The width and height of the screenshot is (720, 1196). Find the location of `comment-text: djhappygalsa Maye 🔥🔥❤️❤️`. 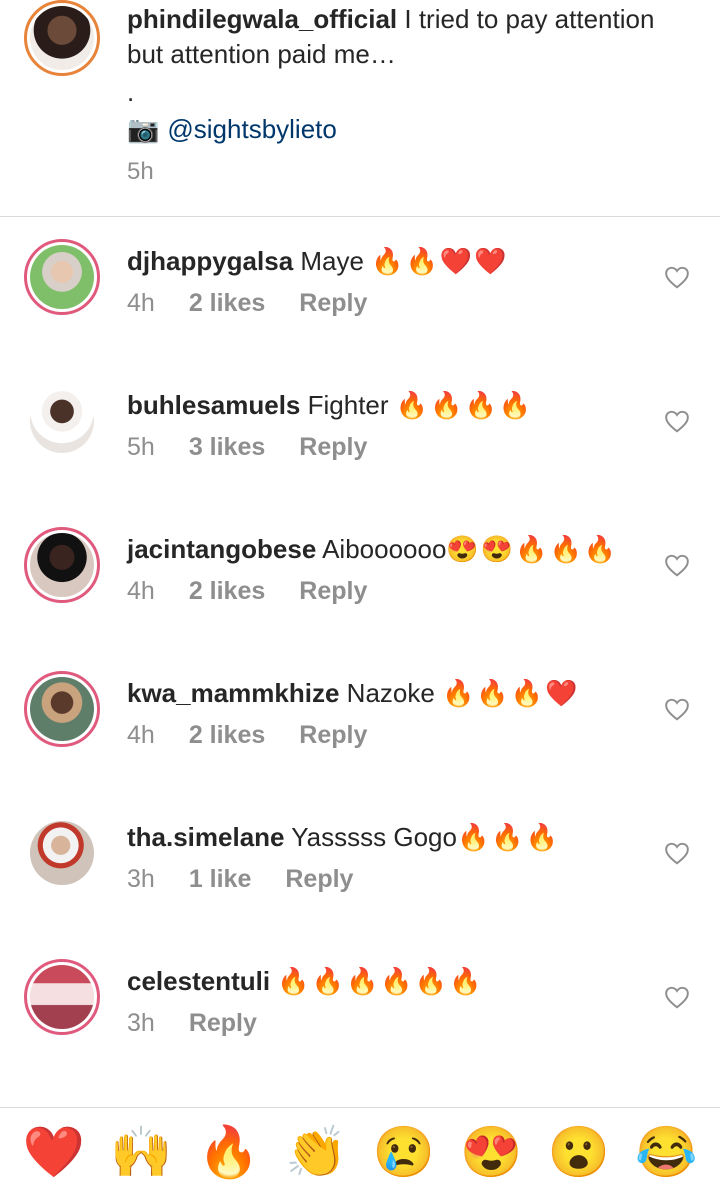

comment-text: djhappygalsa Maye 🔥🔥❤️❤️ is located at coordinates (318, 261).